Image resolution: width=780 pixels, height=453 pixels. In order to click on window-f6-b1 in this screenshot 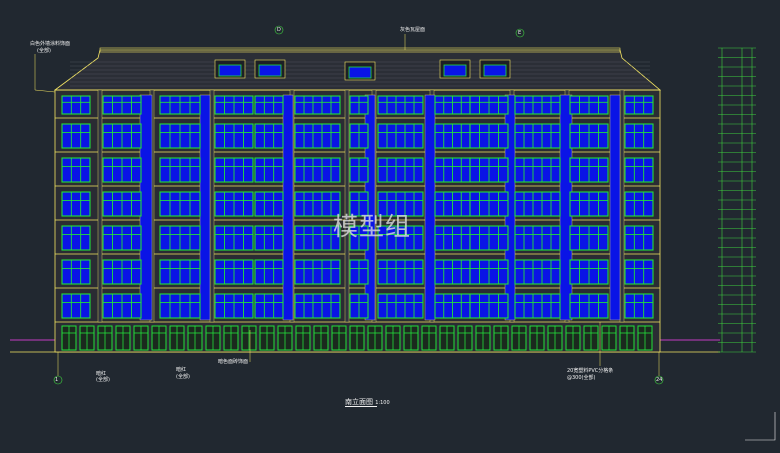, I will do `click(76, 272)`.